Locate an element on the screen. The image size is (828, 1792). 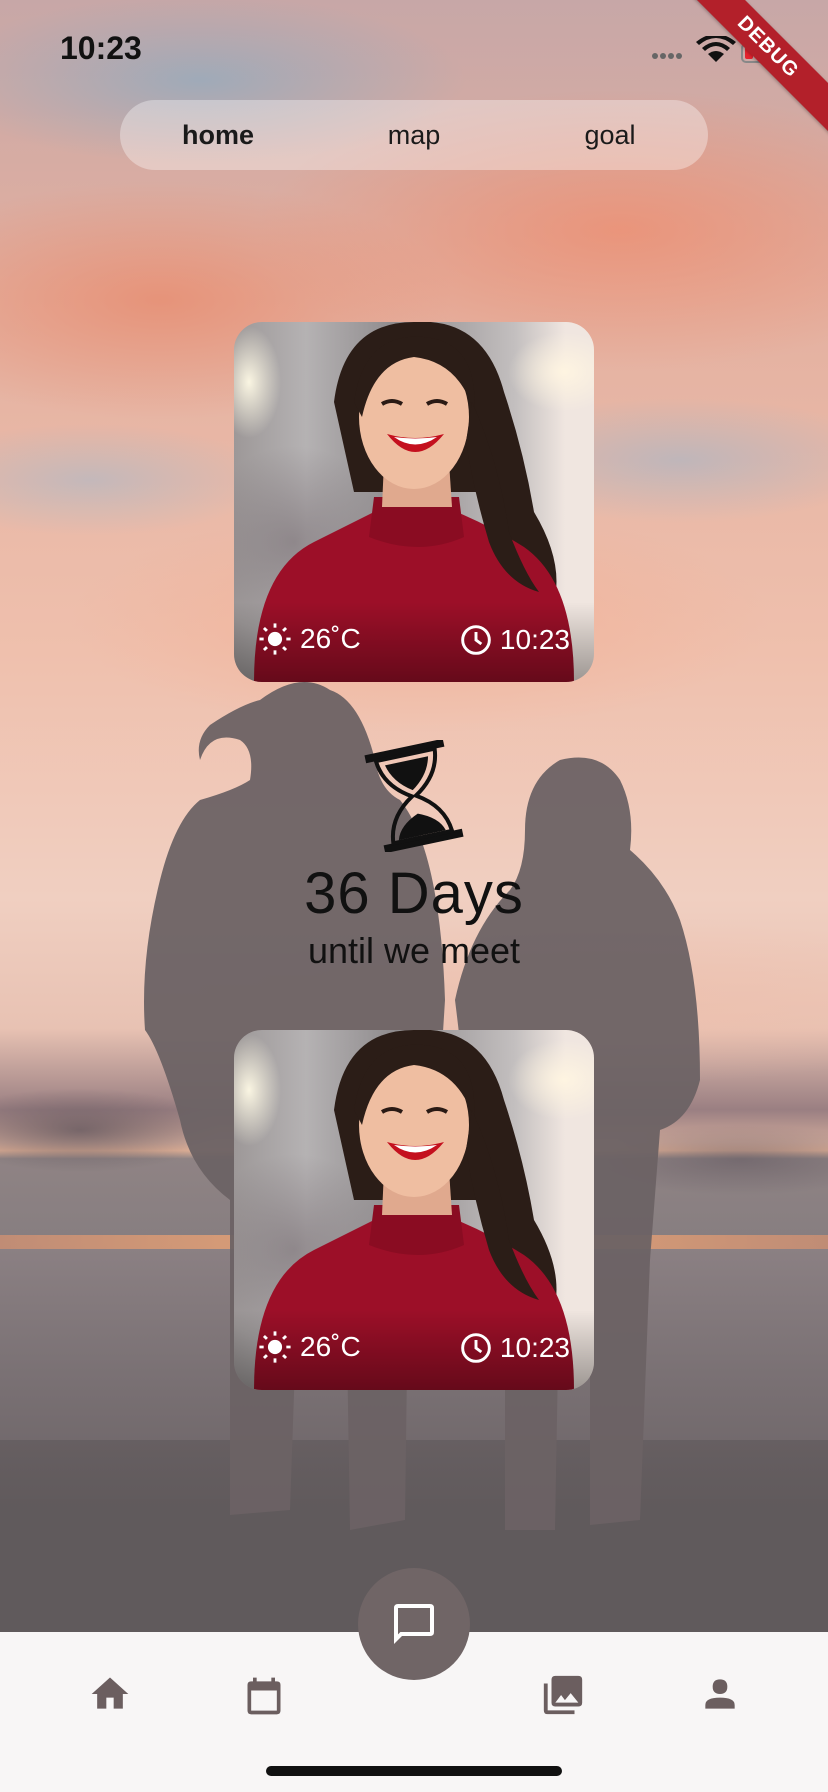
wifi-icon is located at coordinates (716, 49).